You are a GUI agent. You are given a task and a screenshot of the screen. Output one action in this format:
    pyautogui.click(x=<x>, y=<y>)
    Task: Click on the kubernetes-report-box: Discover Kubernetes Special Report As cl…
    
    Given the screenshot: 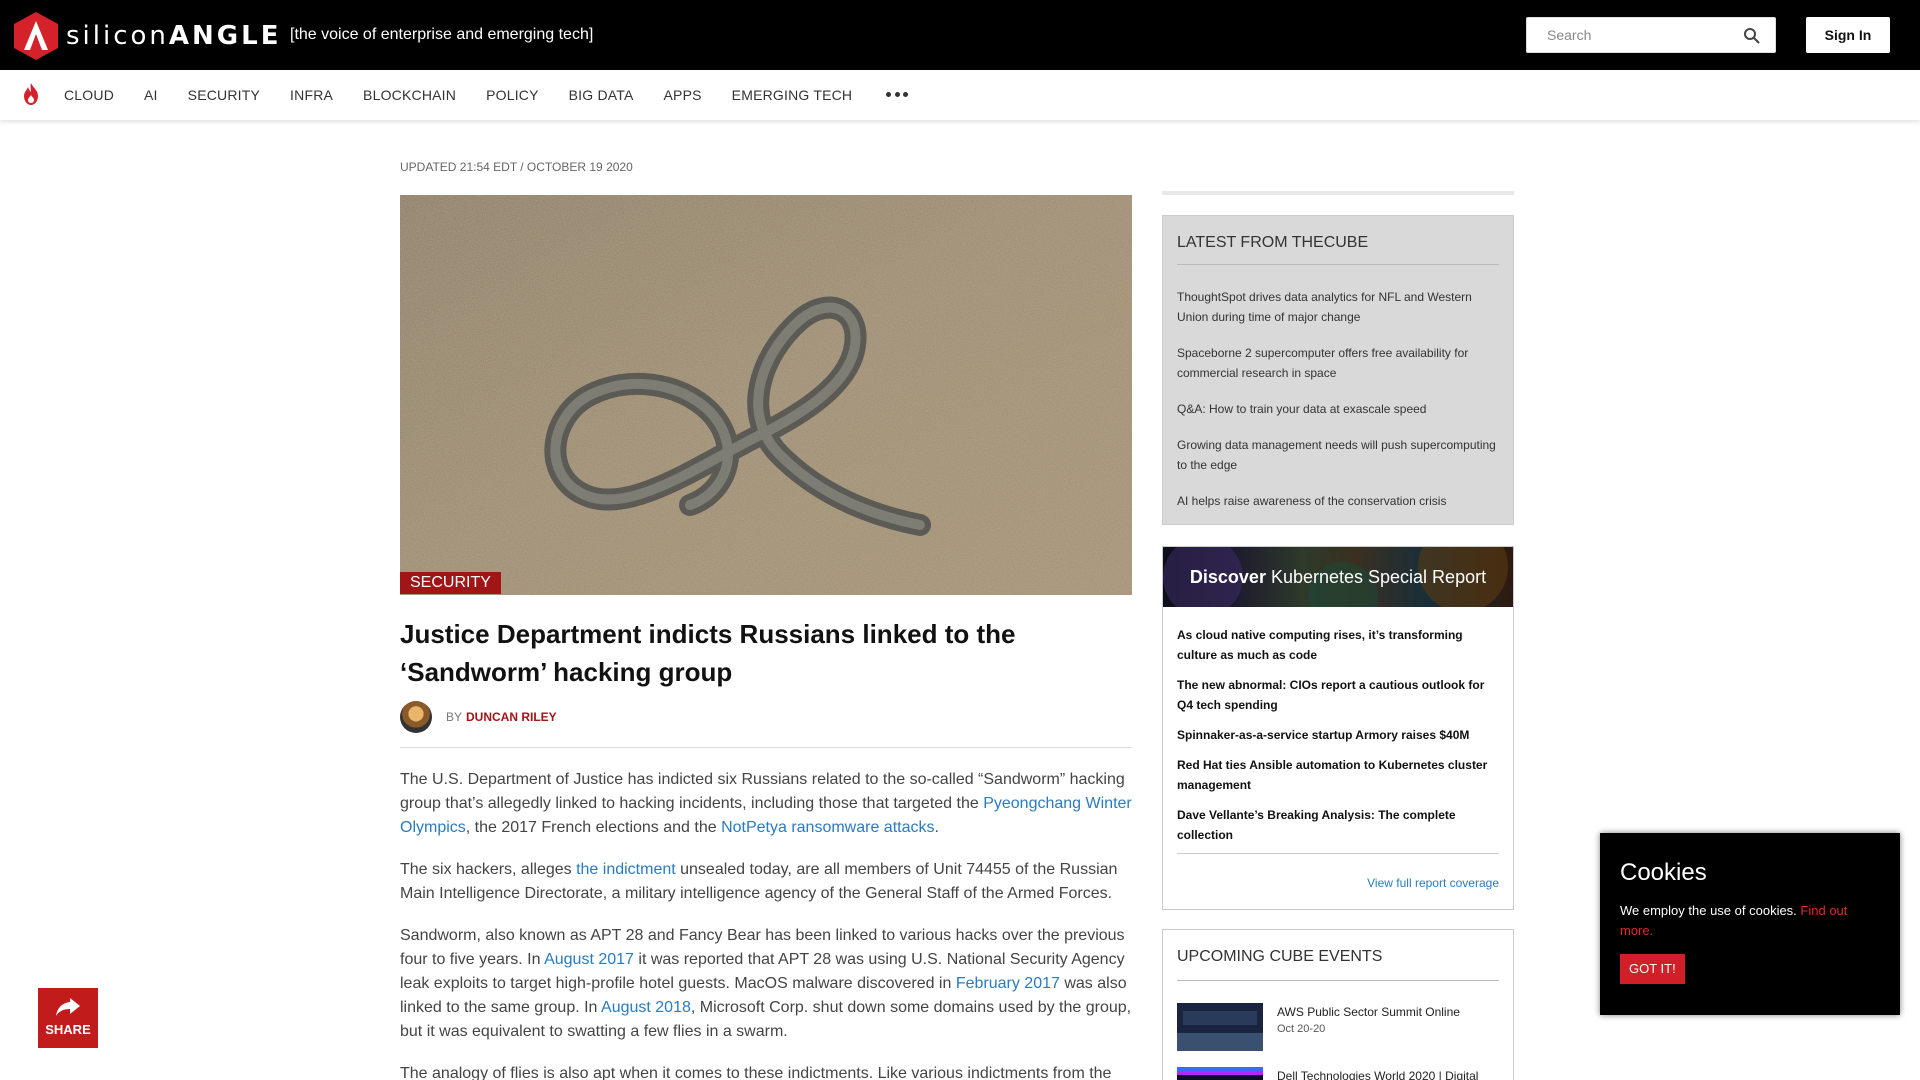 What is the action you would take?
    pyautogui.click(x=1338, y=728)
    